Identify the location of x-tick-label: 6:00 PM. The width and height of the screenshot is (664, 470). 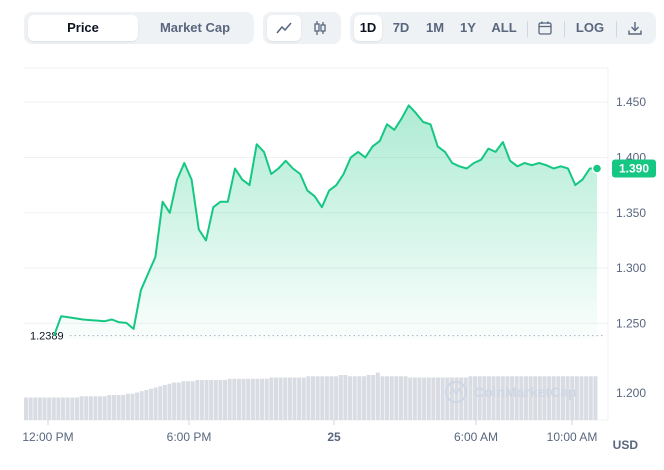
(189, 437).